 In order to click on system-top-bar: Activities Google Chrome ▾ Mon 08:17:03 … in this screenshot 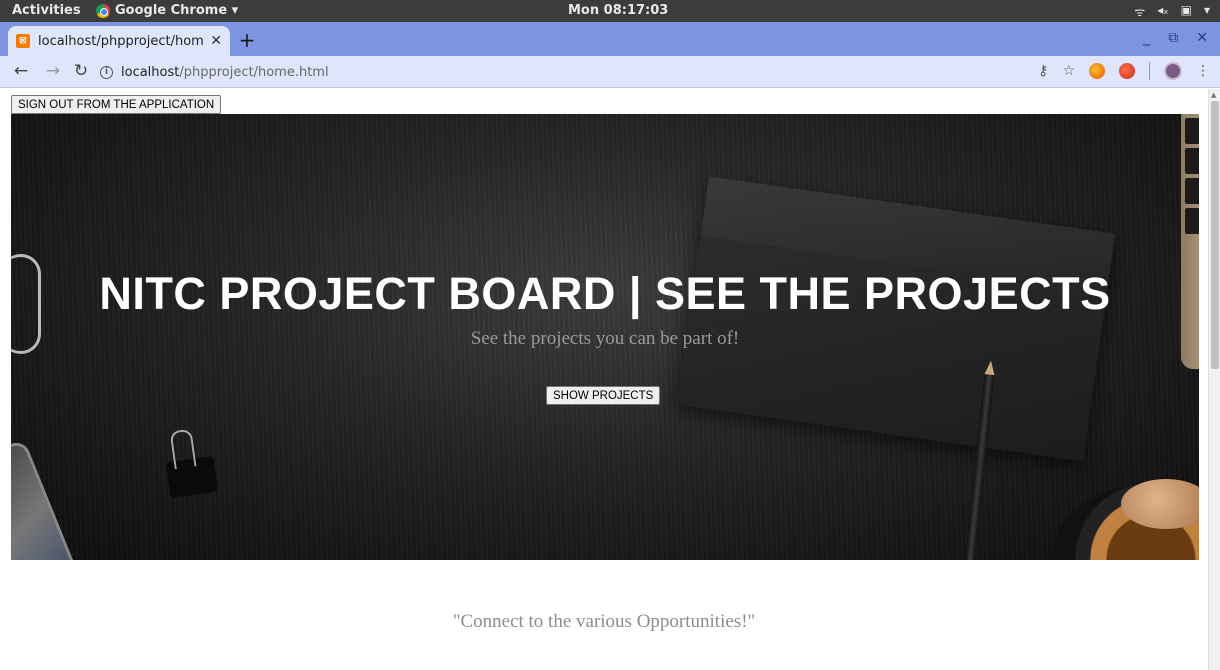, I will do `click(610, 11)`.